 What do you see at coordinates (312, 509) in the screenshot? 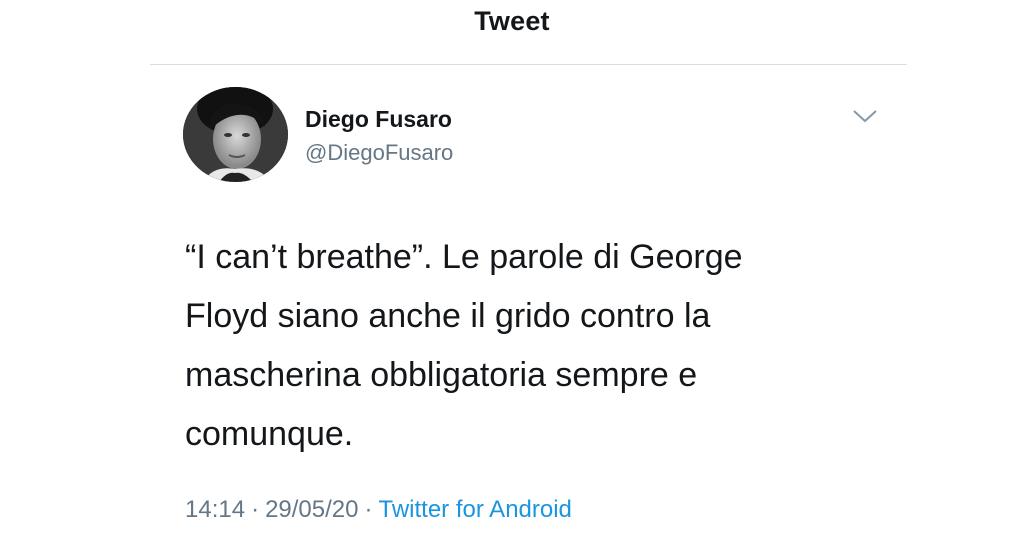
I see `tweet-date: 29/05/20` at bounding box center [312, 509].